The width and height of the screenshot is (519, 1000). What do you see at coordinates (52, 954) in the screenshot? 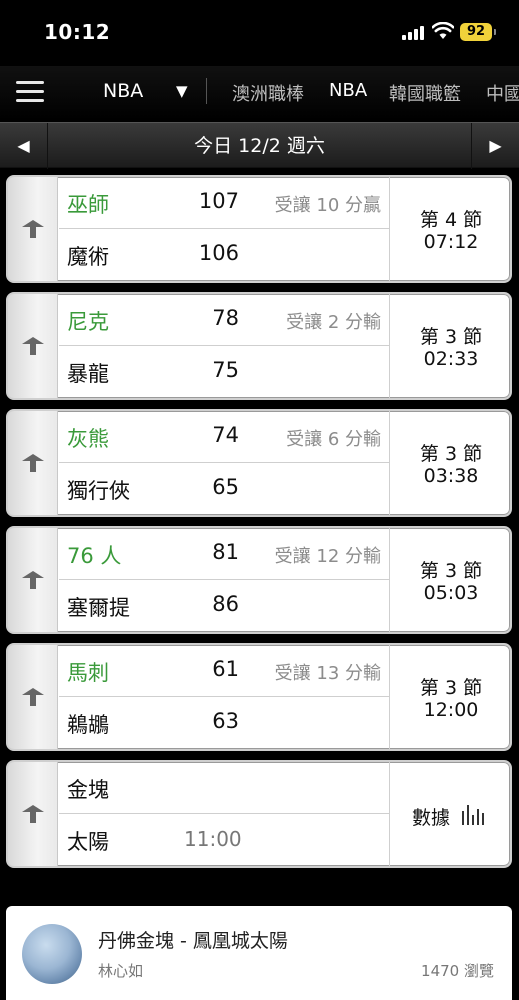
I see `article-thumbnail` at bounding box center [52, 954].